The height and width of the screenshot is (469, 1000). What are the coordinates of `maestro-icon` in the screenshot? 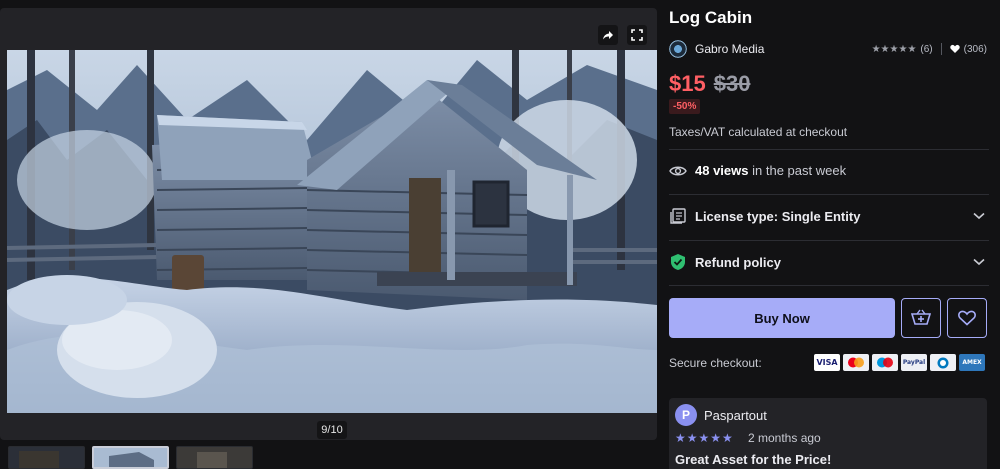 It's located at (885, 362).